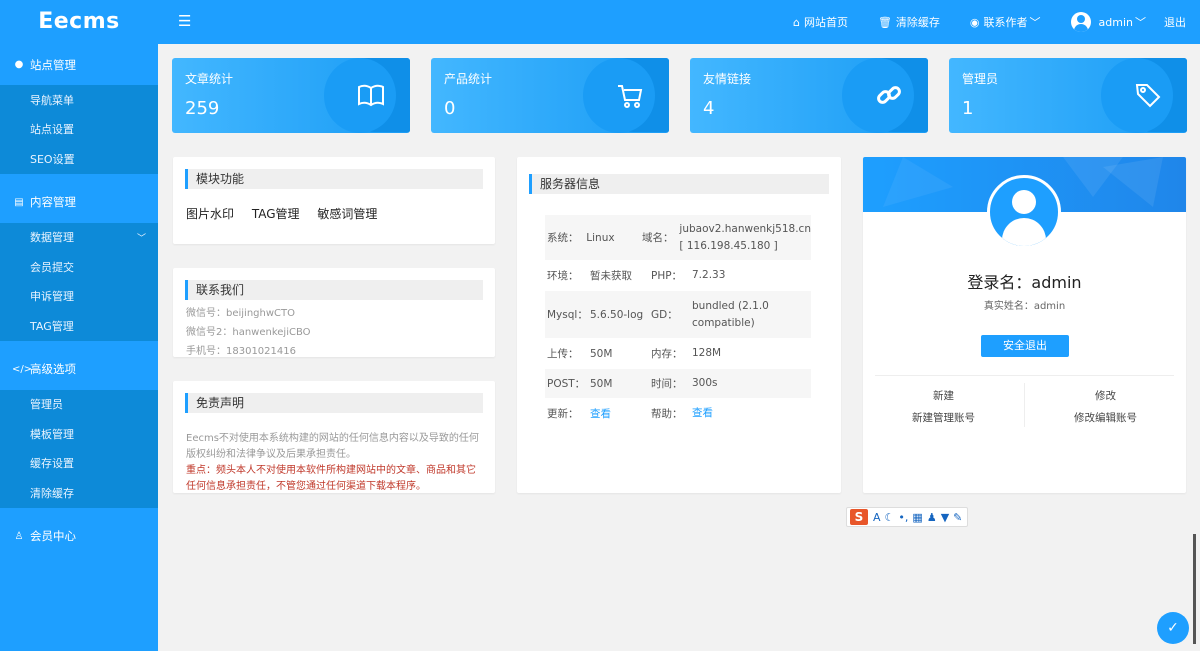 This screenshot has height=651, width=1200. Describe the element at coordinates (53, 202) in the screenshot. I see `menu-group-label: 内容管理` at that location.